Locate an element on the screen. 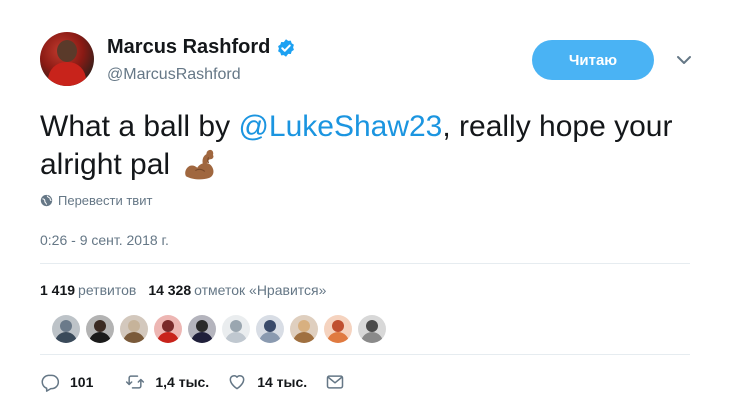 The height and width of the screenshot is (409, 730). liker-avatars is located at coordinates (222, 329).